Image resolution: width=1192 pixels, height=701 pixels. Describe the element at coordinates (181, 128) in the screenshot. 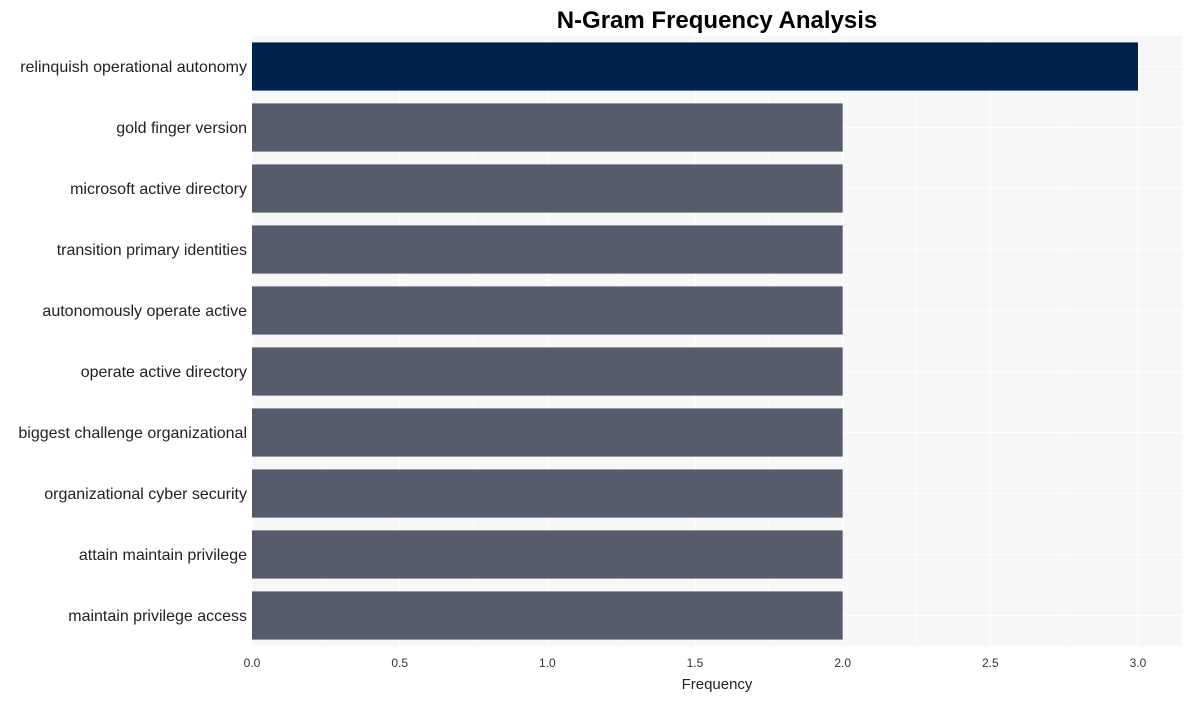

I see `y-tick-label: gold finger version` at that location.